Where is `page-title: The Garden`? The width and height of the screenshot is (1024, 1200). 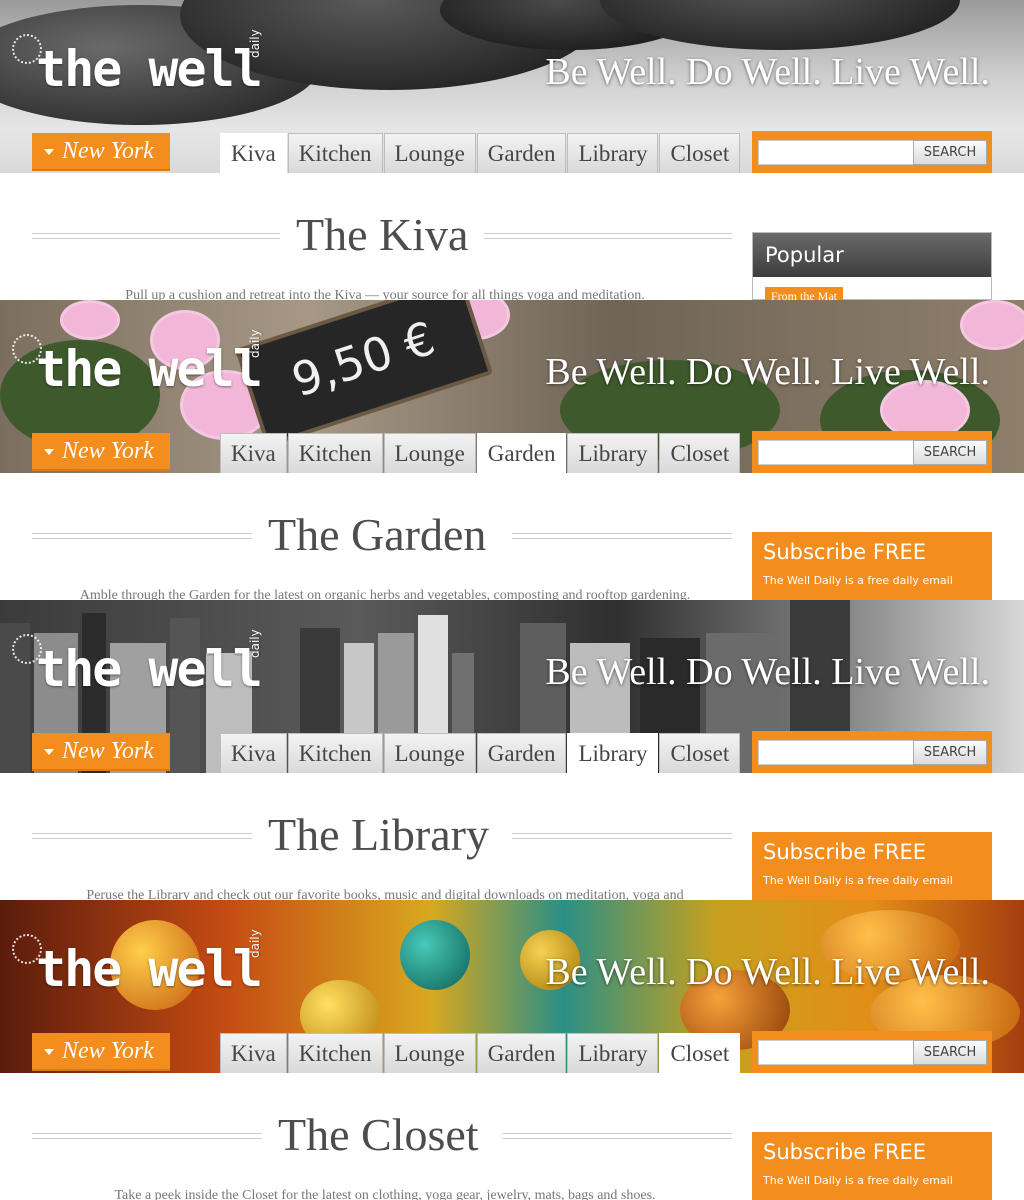
page-title: The Garden is located at coordinates (377, 534).